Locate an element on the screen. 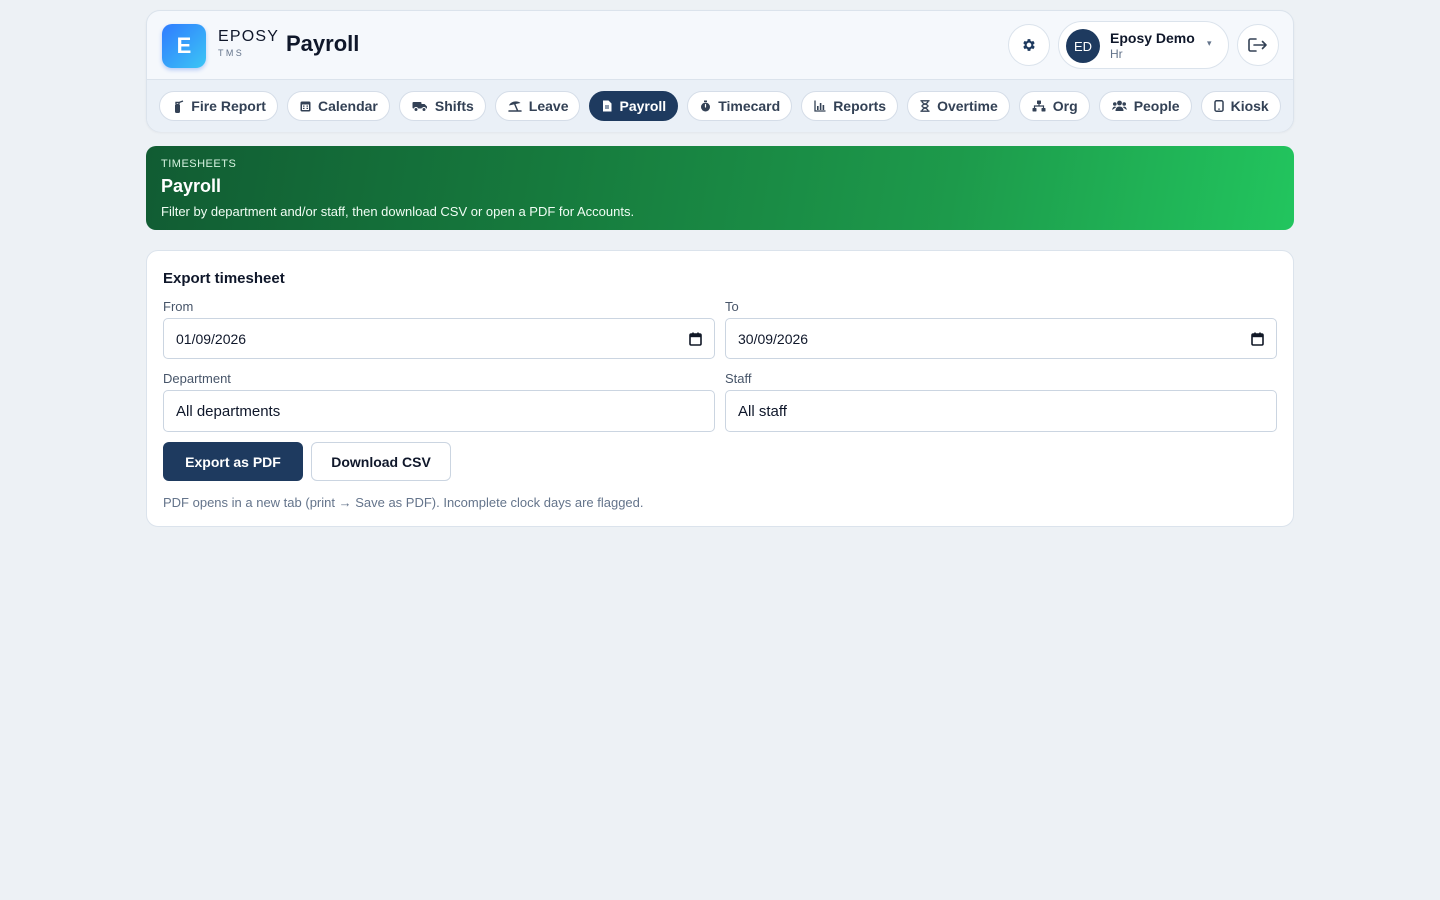  tab-shifts: Shifts is located at coordinates (442, 106).